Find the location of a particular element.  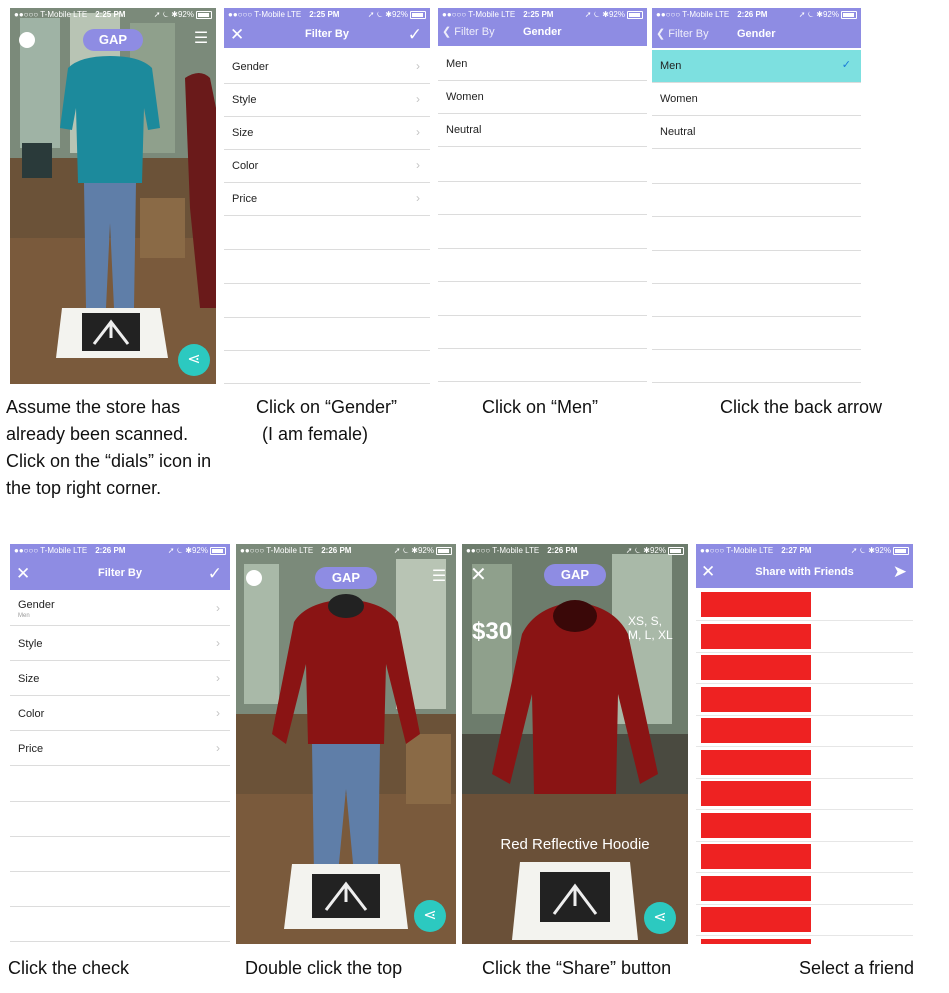

product-name: Red Reflective Hoodie is located at coordinates (575, 844).